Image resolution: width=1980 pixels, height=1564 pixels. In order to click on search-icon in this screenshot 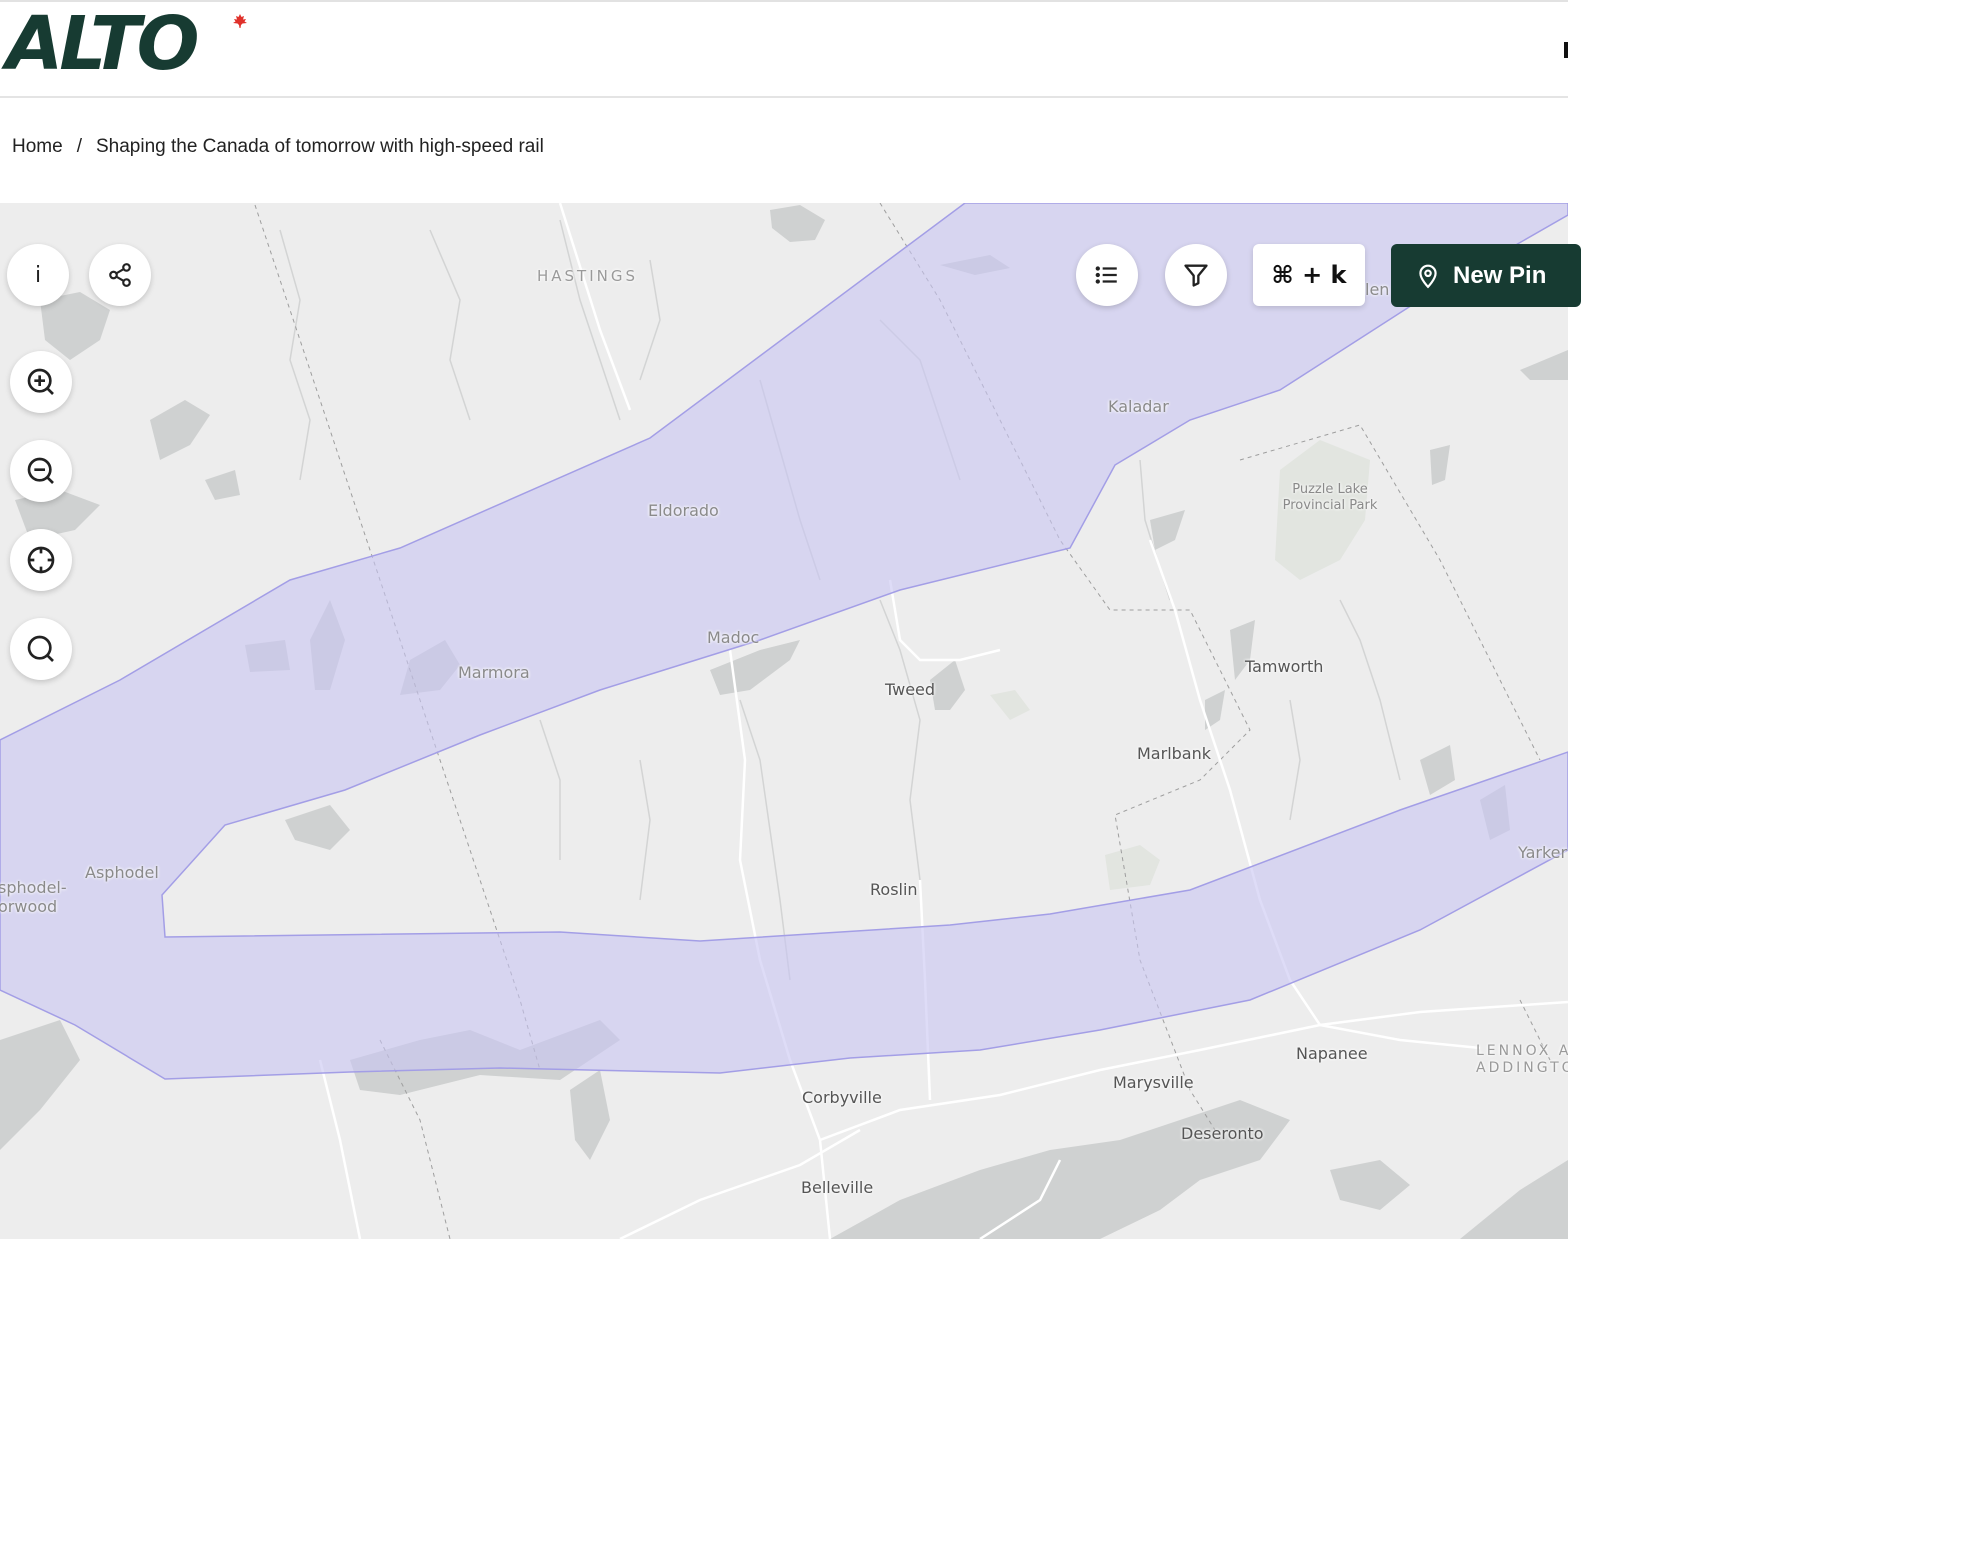, I will do `click(40, 648)`.